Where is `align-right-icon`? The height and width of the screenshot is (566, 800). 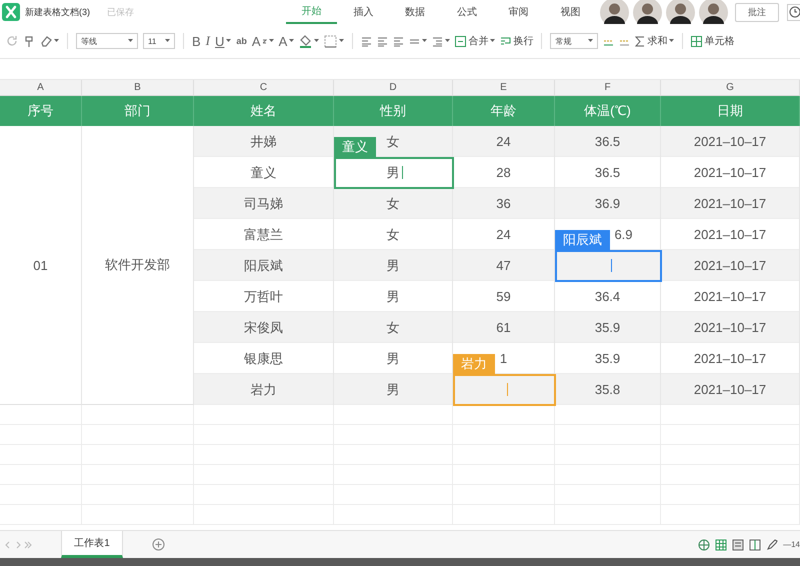
align-right-icon is located at coordinates (398, 41).